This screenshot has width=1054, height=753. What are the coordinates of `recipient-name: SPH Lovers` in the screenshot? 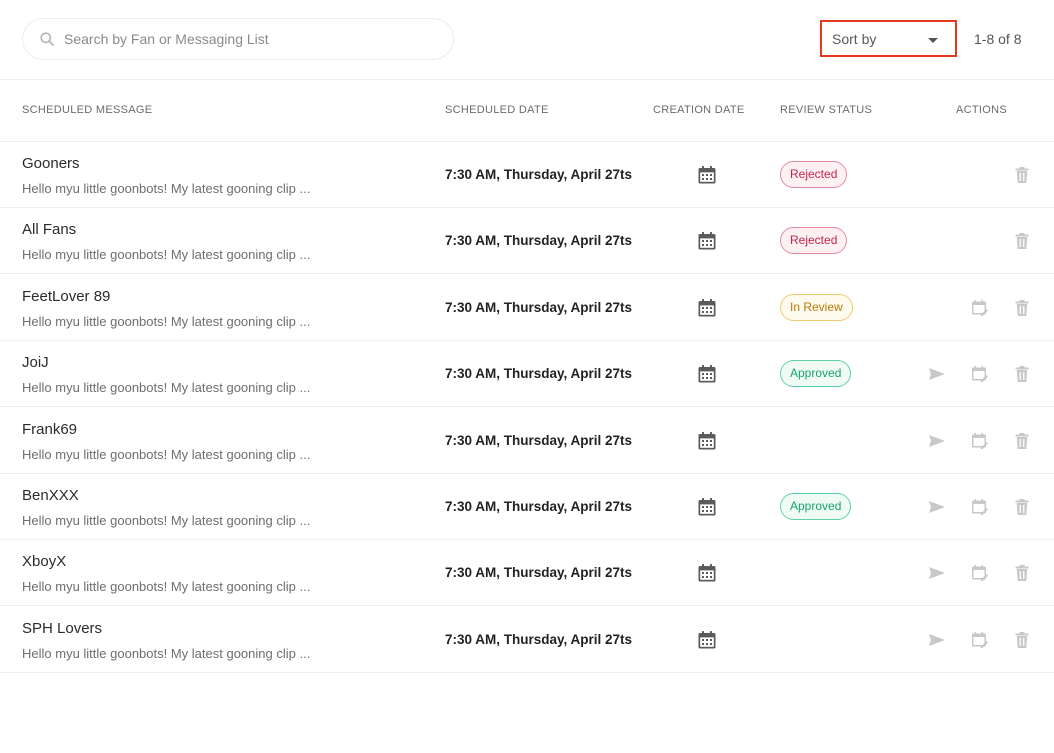 It's located at (62, 628).